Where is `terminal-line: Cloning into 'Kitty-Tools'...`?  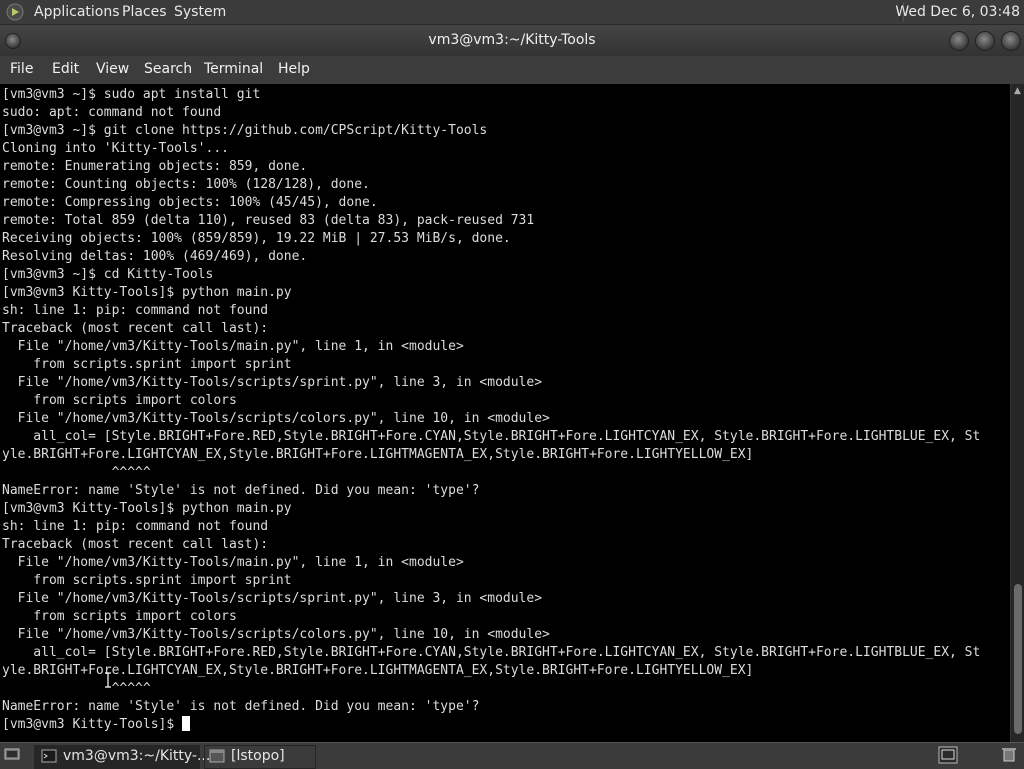 terminal-line: Cloning into 'Kitty-Tools'... is located at coordinates (115, 148).